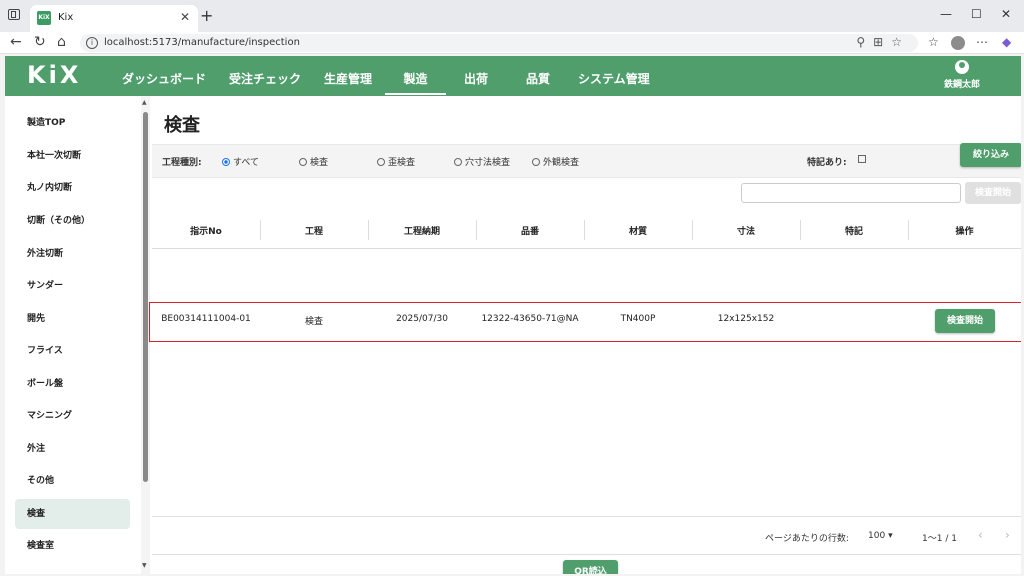  I want to click on col-header-material: 材質, so click(637, 232).